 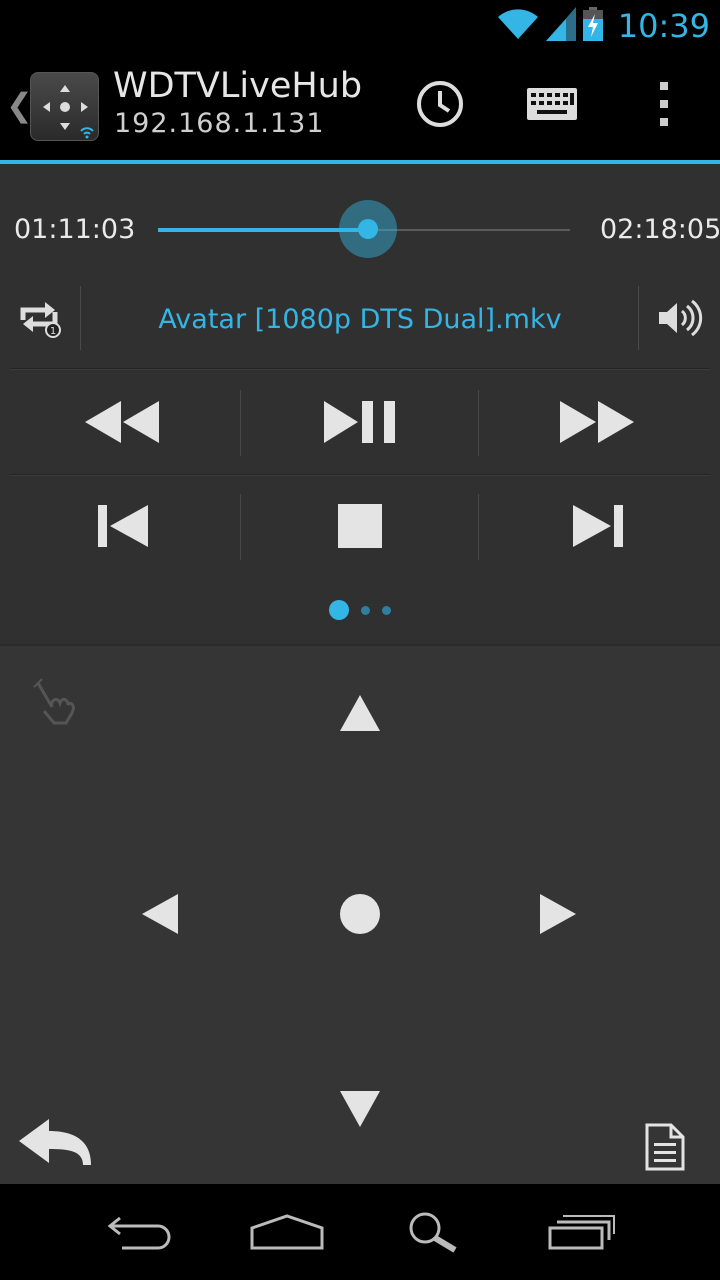 I want to click on overflow-menu-icon, so click(x=664, y=106).